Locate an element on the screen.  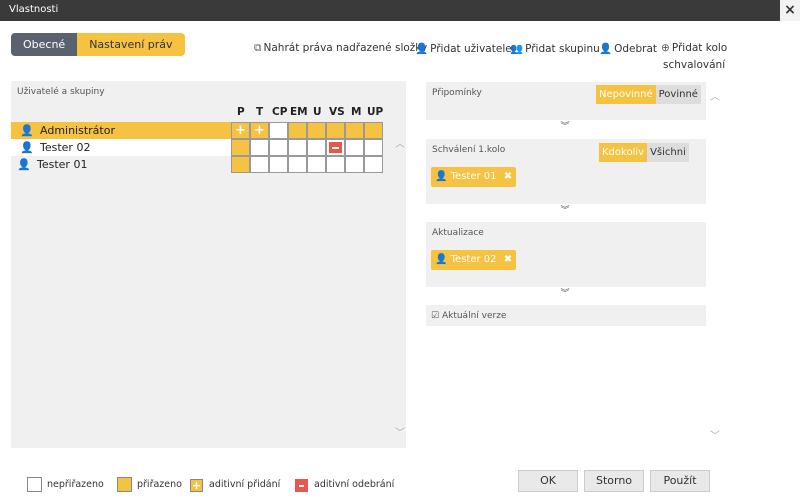
add-round-button: ⊕ Přidat kolo is located at coordinates (694, 48).